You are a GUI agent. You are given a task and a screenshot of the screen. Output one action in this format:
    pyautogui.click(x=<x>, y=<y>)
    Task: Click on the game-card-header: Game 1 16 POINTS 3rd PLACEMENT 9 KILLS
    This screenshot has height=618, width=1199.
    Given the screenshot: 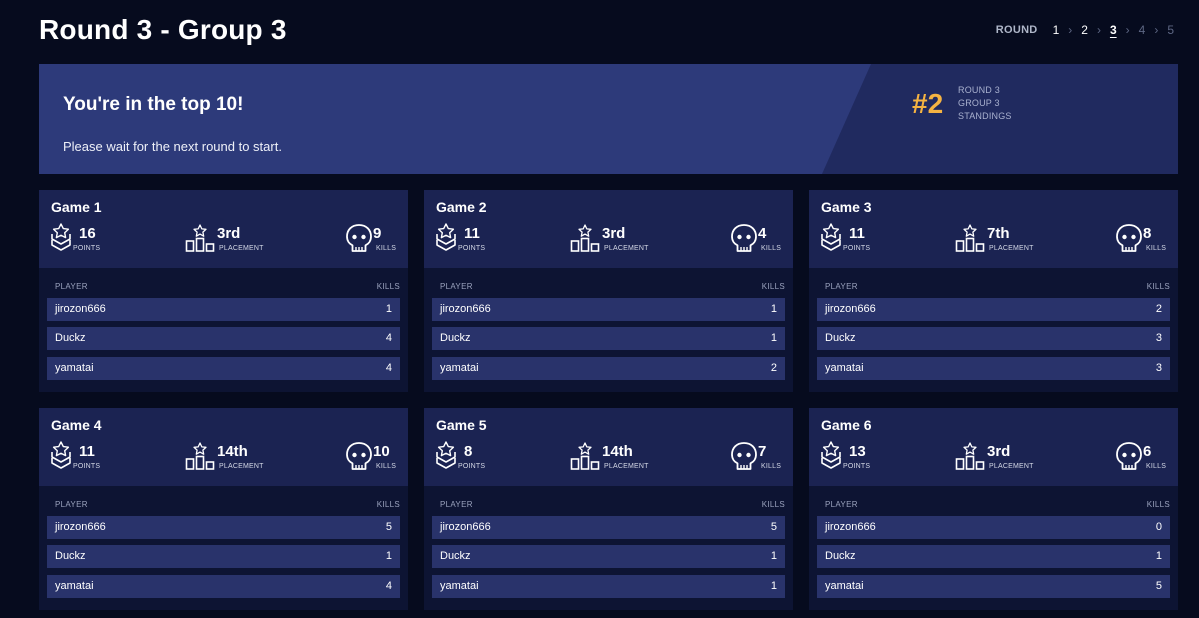 What is the action you would take?
    pyautogui.click(x=223, y=229)
    